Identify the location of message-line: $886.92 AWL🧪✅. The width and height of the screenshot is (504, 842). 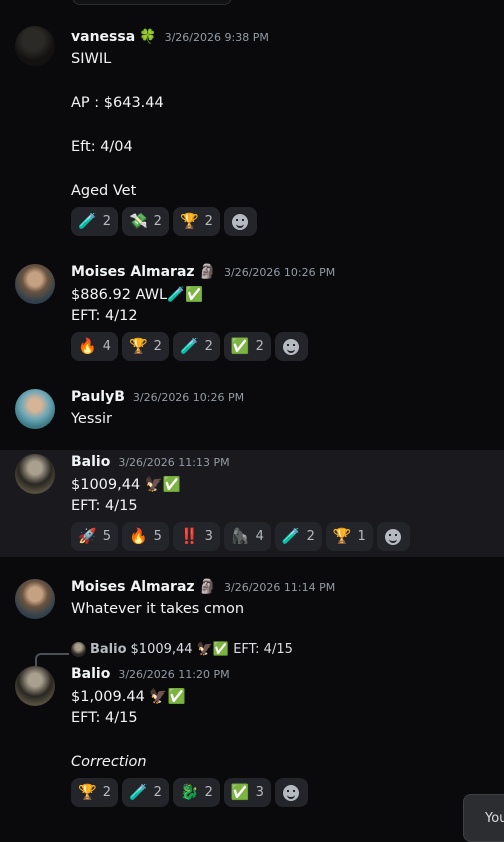
(137, 295).